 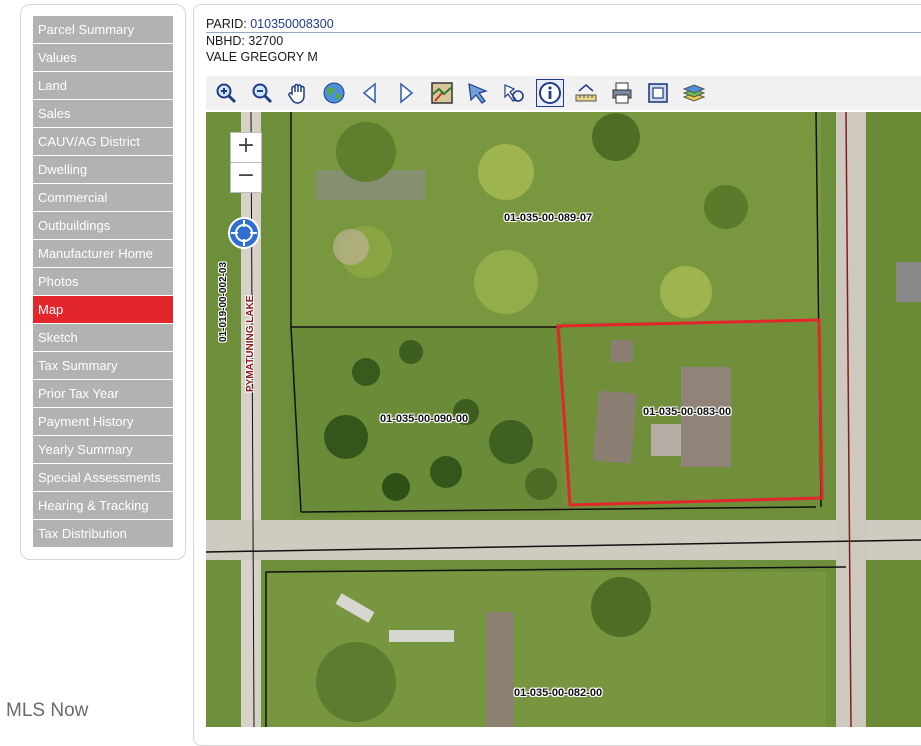 I want to click on pan-hand-icon, so click(x=296, y=93).